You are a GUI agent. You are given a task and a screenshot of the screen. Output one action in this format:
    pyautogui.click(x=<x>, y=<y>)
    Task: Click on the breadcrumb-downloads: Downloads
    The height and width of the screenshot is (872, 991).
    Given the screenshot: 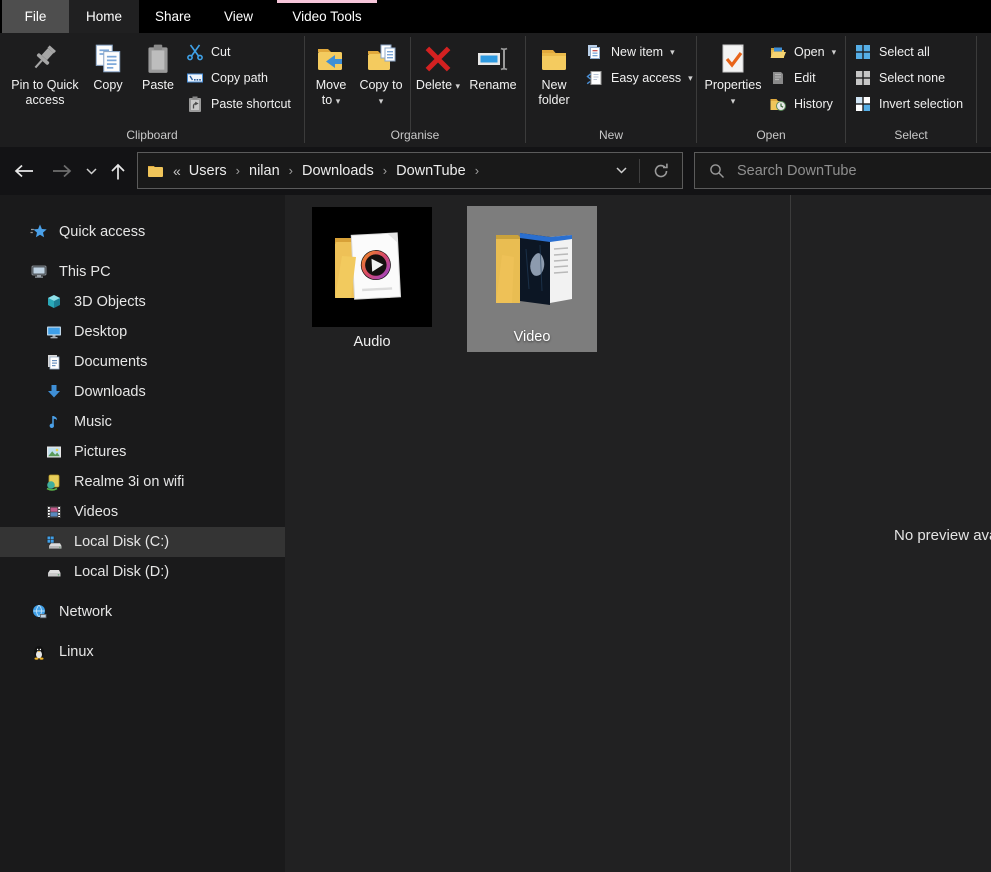 What is the action you would take?
    pyautogui.click(x=338, y=171)
    